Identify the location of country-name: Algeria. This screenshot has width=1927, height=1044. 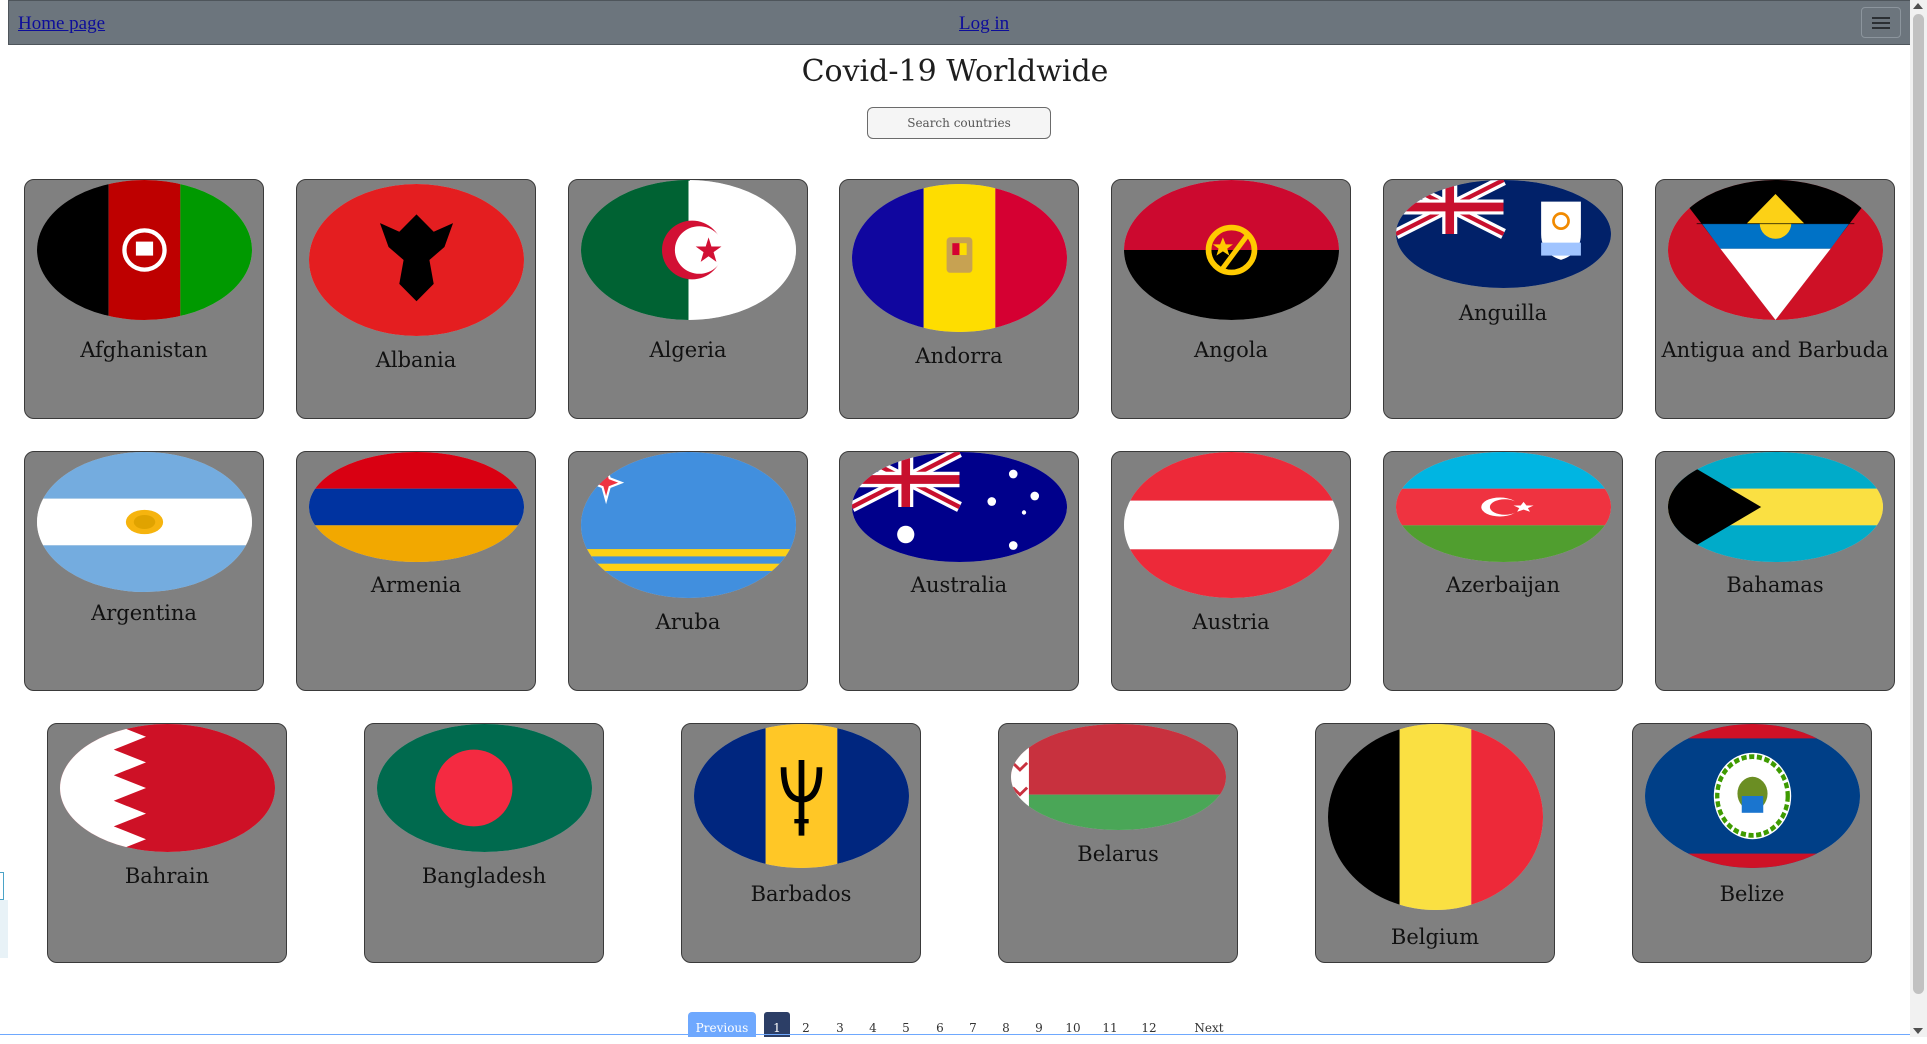
(688, 350).